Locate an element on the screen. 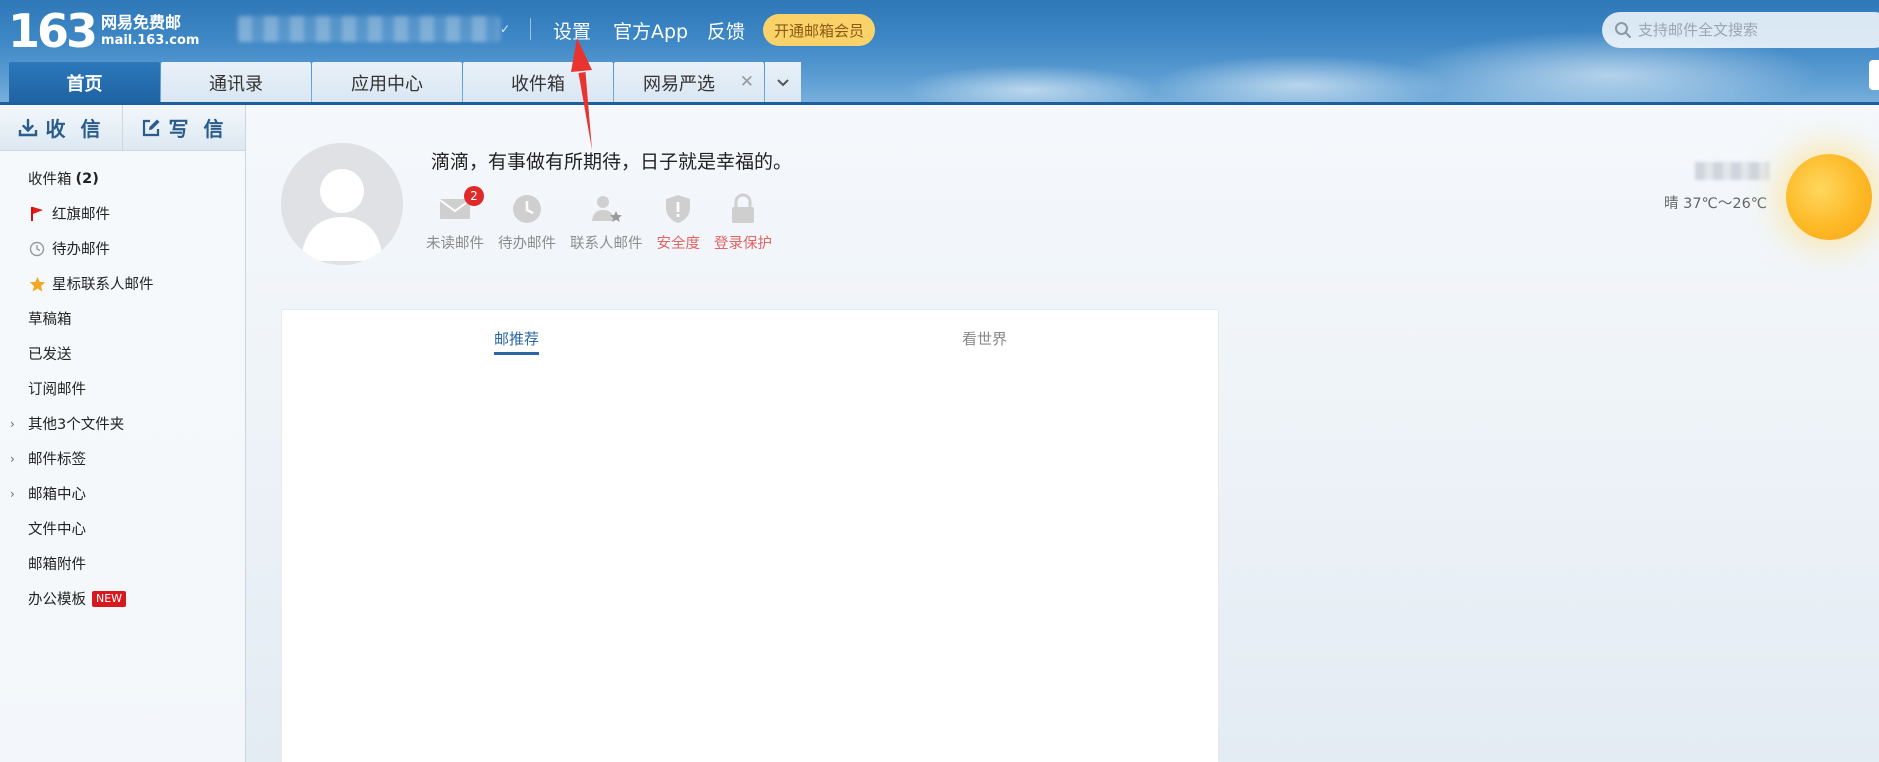 The height and width of the screenshot is (762, 1879). stat-login-protection: 登录保护 is located at coordinates (743, 221).